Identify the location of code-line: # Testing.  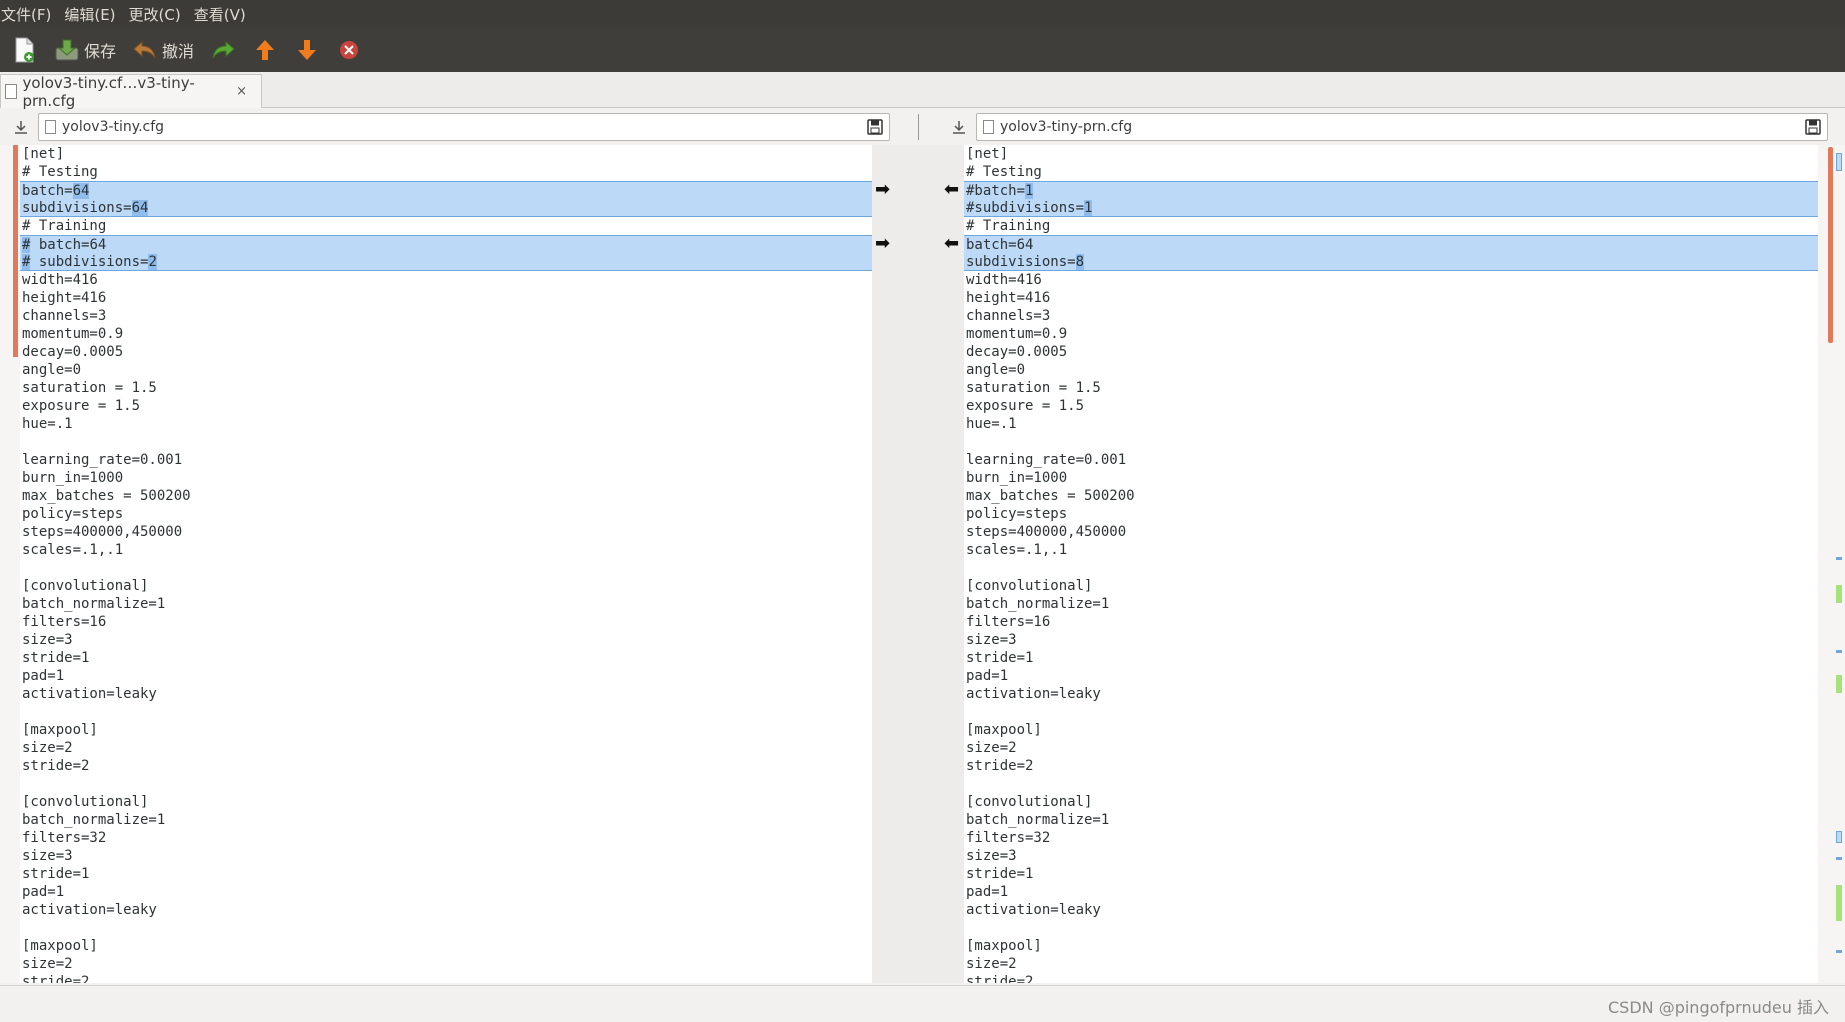
(1391, 172).